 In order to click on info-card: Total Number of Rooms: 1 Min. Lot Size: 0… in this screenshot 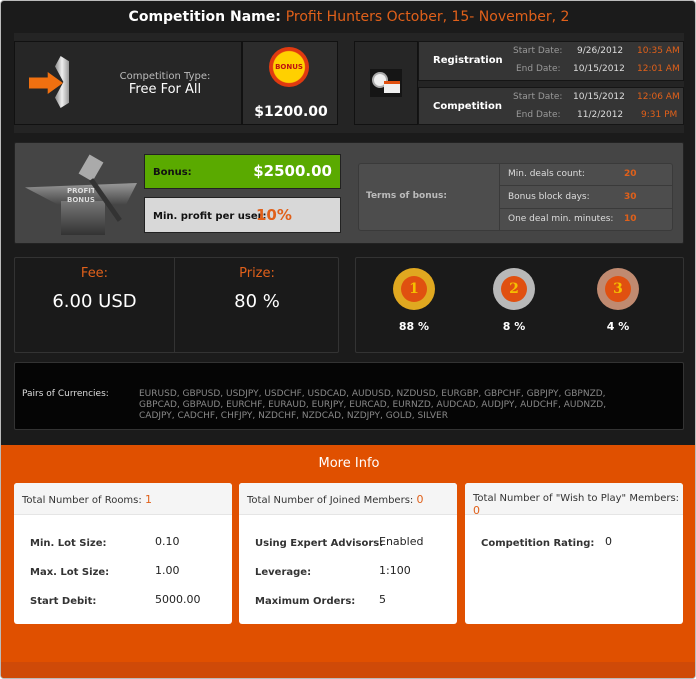, I will do `click(123, 553)`.